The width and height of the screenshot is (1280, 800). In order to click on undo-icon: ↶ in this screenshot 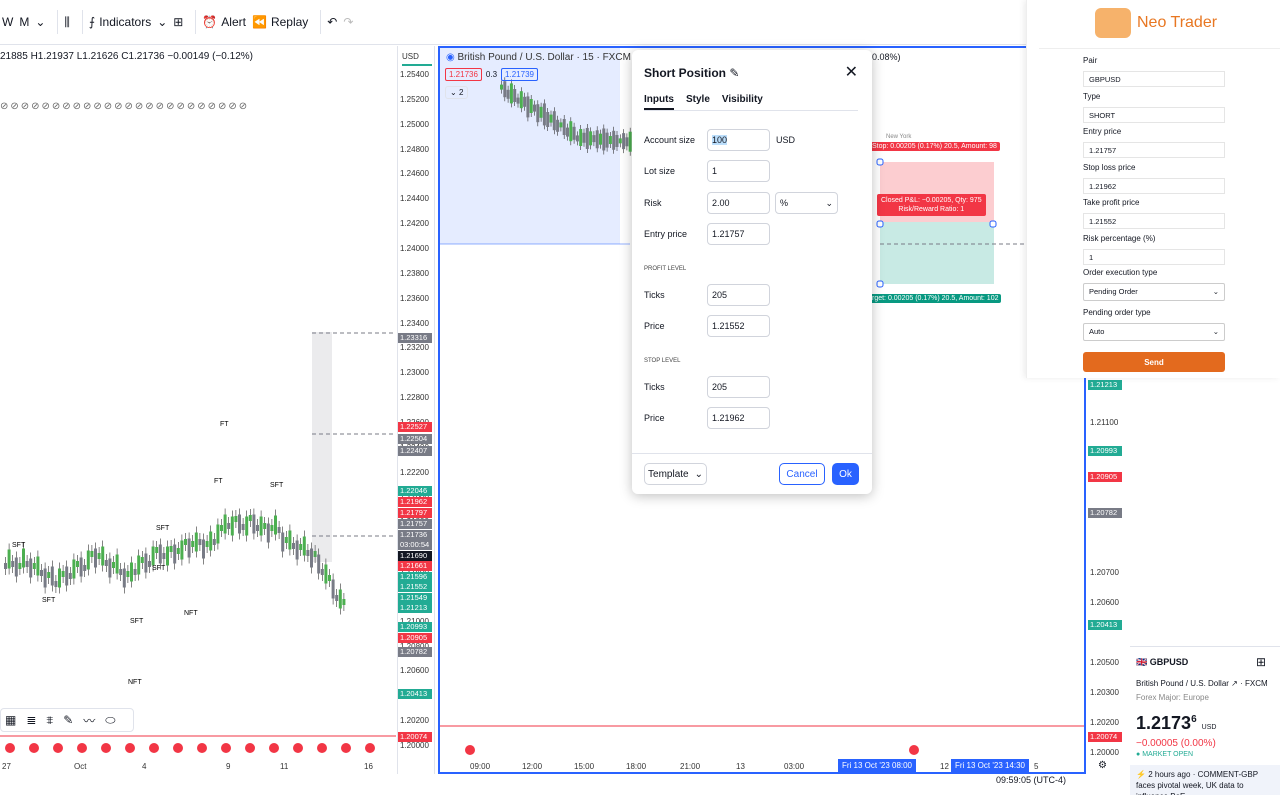, I will do `click(332, 22)`.